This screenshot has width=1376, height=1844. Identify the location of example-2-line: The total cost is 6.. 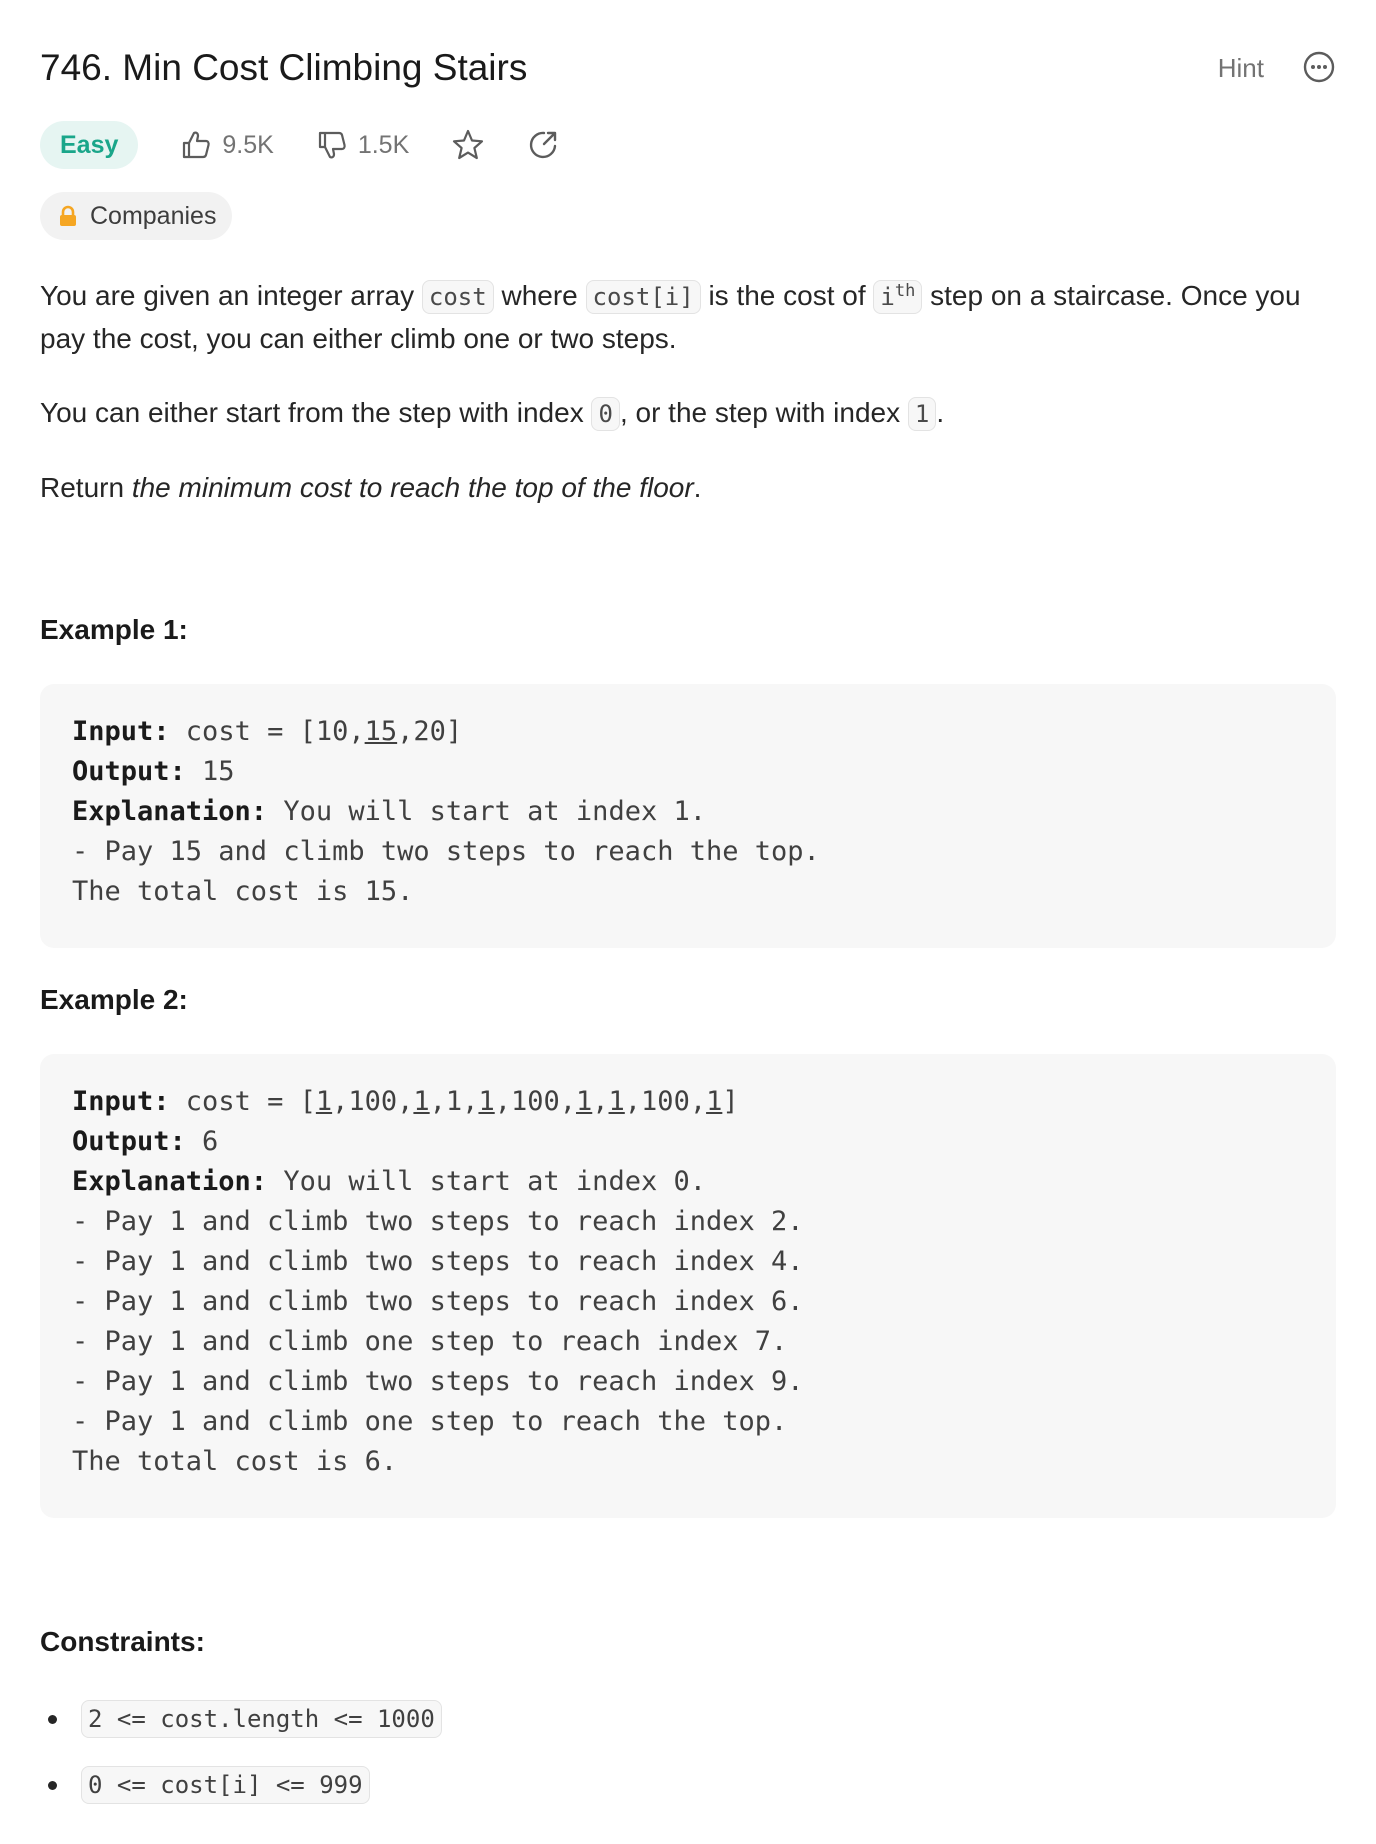
(235, 1461).